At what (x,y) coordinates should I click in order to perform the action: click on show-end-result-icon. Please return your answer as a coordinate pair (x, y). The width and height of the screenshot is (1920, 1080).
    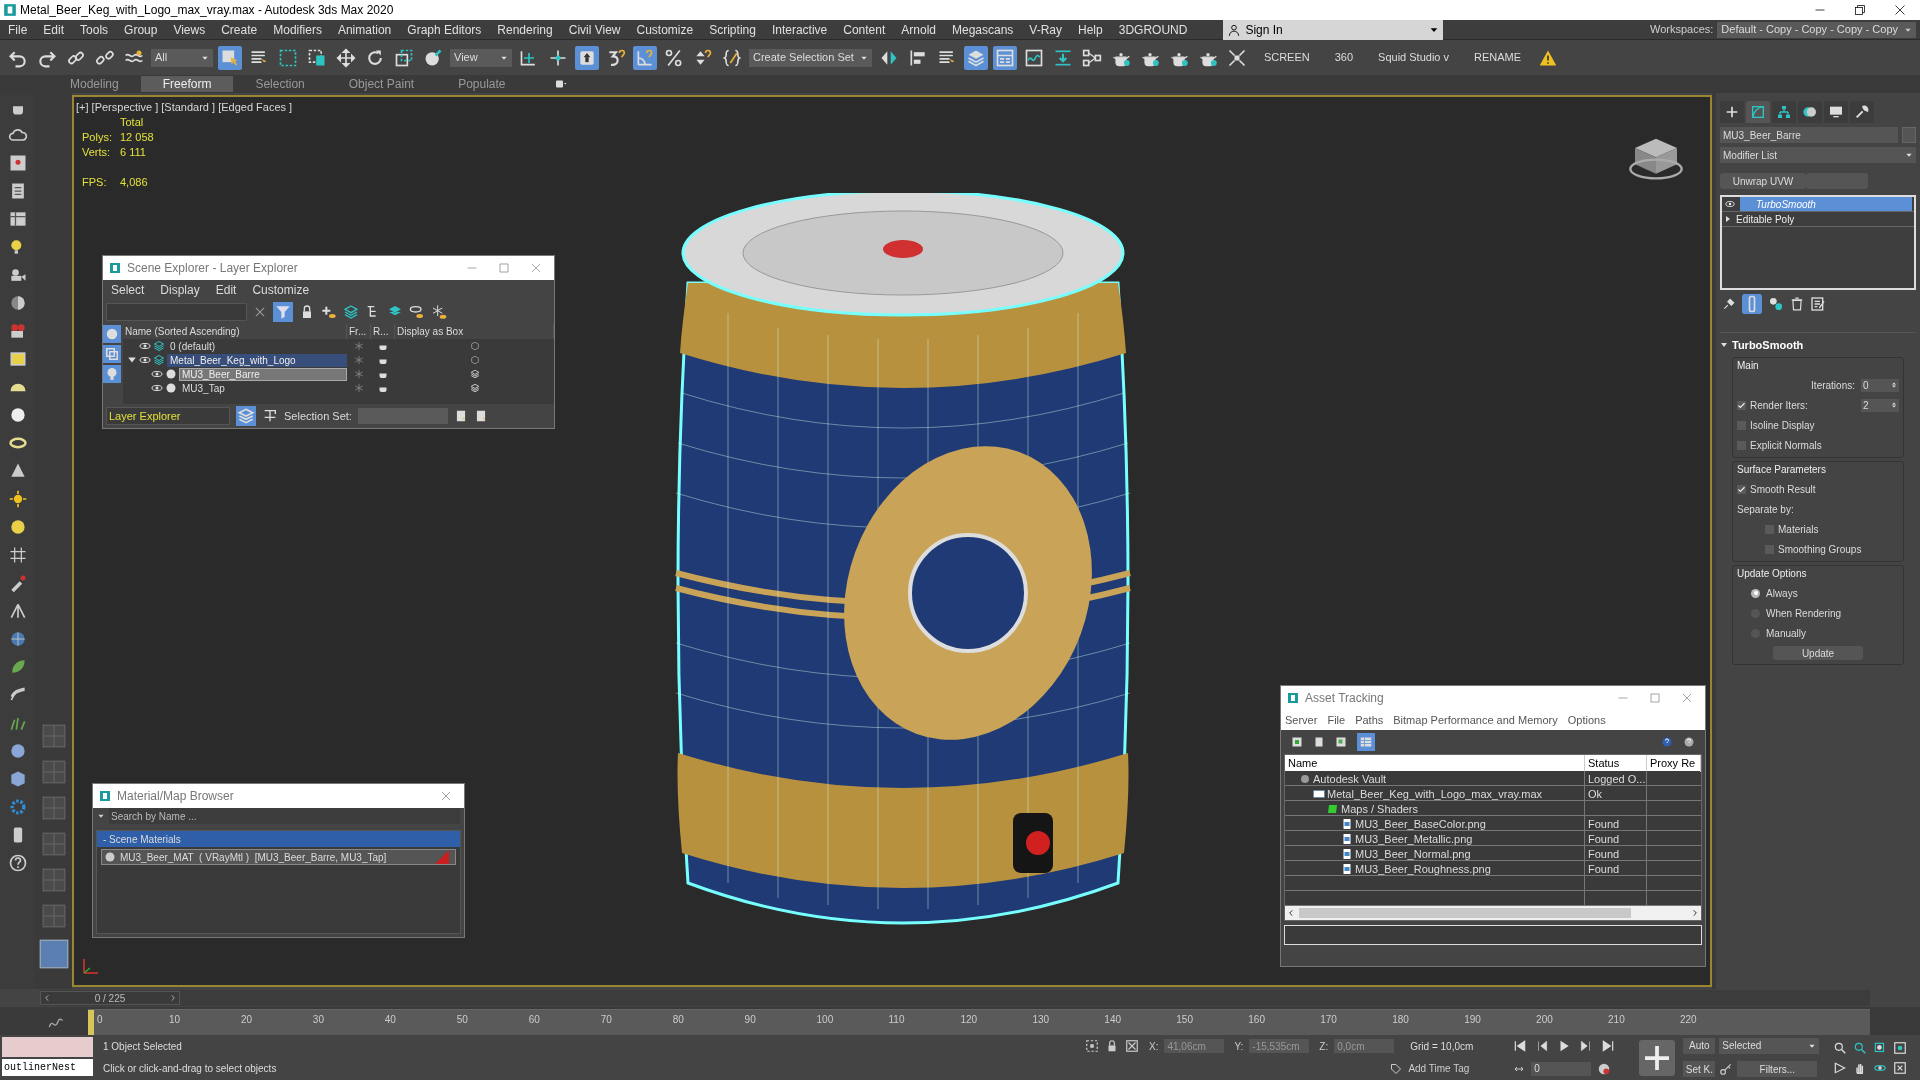
    Looking at the image, I should click on (1752, 304).